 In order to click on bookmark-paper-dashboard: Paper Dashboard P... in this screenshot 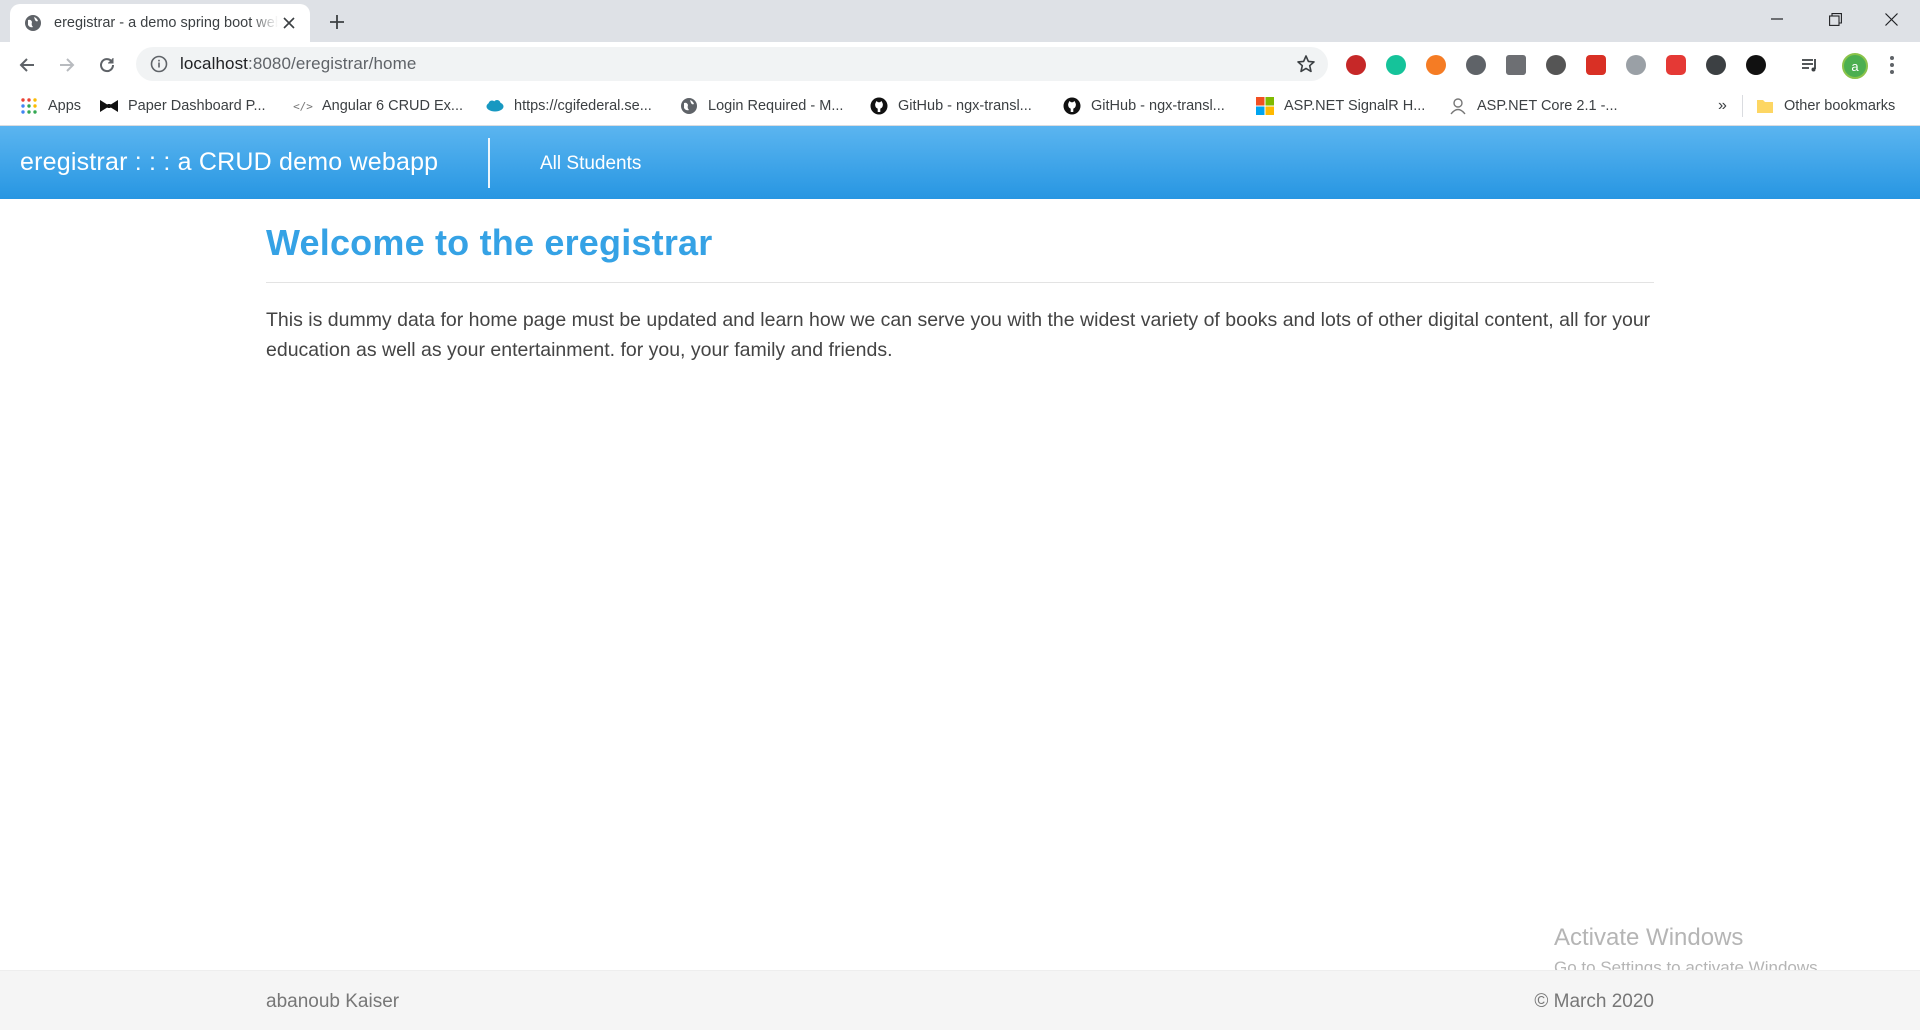, I will do `click(183, 106)`.